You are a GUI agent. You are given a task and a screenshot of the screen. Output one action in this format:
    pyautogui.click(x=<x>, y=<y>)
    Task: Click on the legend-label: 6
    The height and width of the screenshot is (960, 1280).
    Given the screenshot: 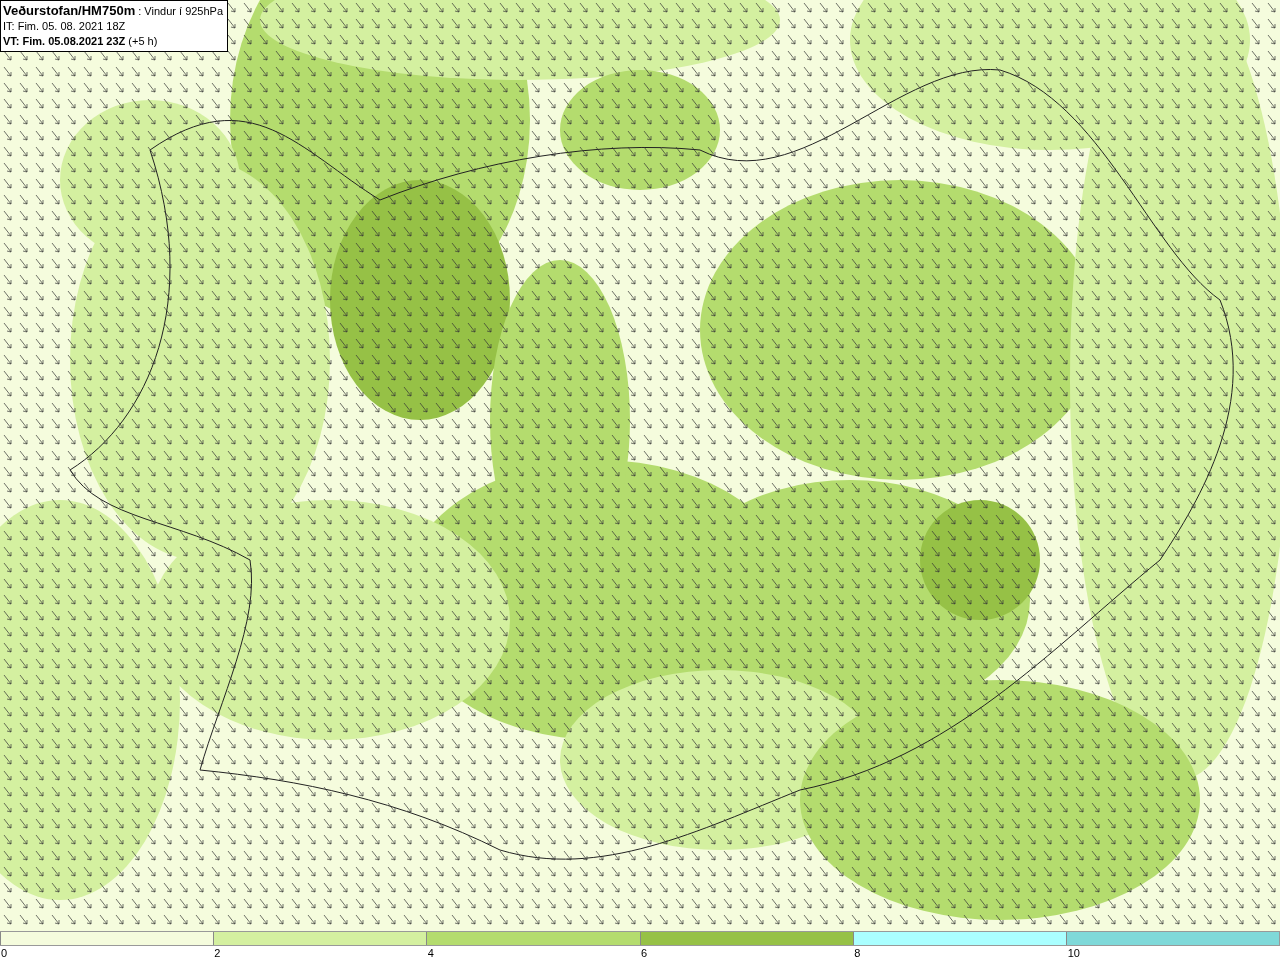 What is the action you would take?
    pyautogui.click(x=644, y=953)
    